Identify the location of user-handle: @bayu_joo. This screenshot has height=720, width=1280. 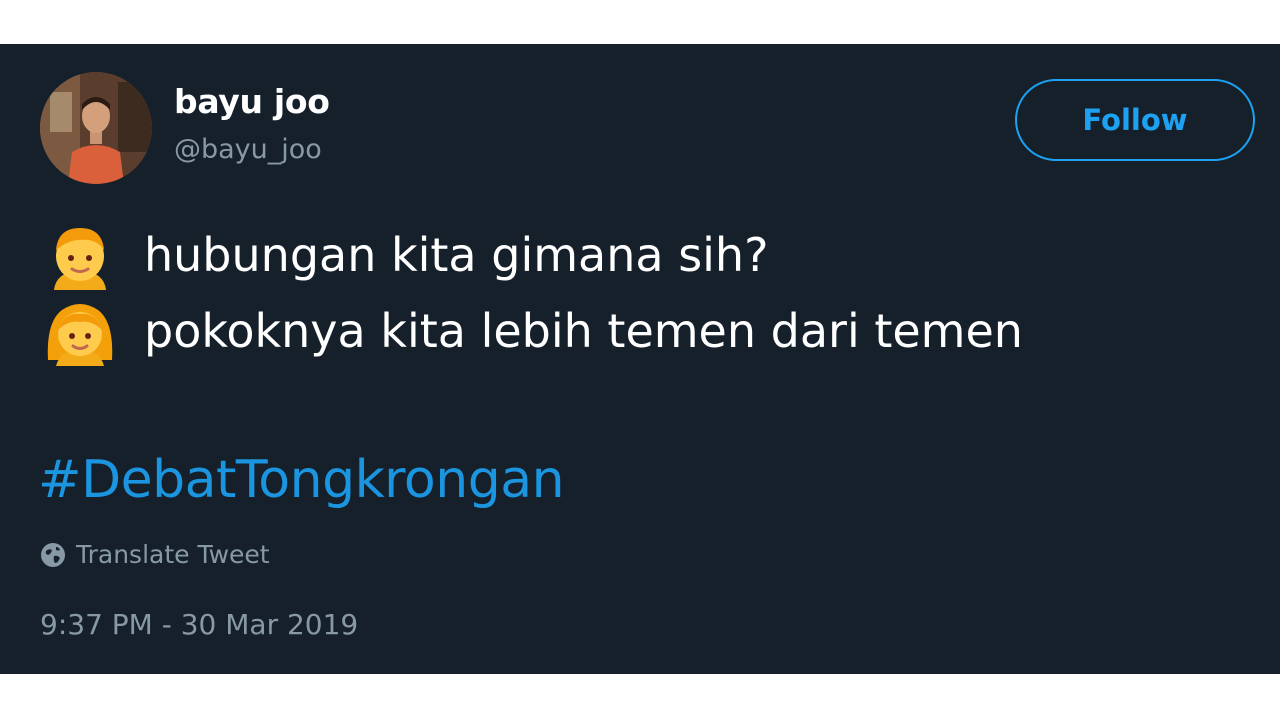
(248, 149).